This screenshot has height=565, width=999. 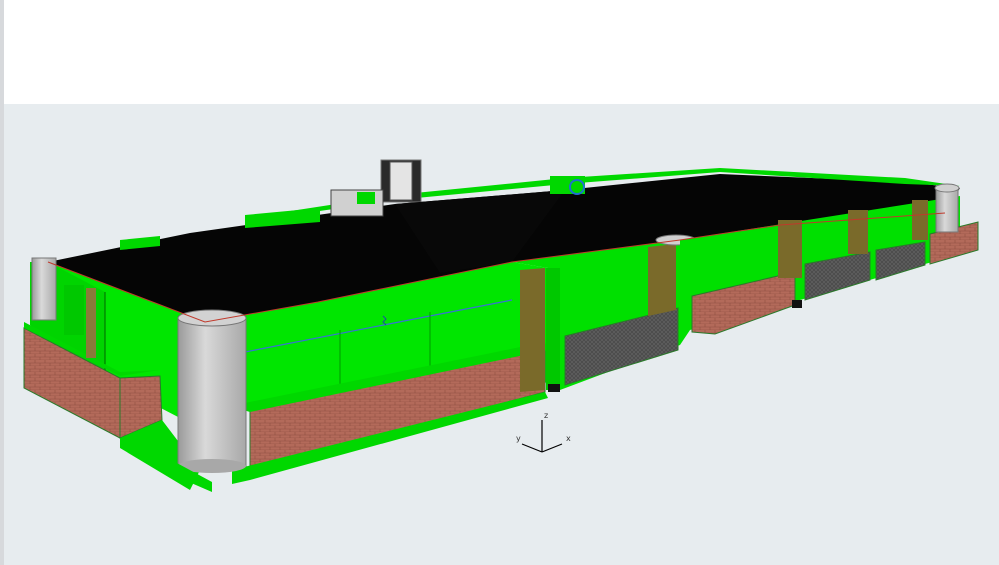 I want to click on y-axis-label: y, so click(x=518, y=438).